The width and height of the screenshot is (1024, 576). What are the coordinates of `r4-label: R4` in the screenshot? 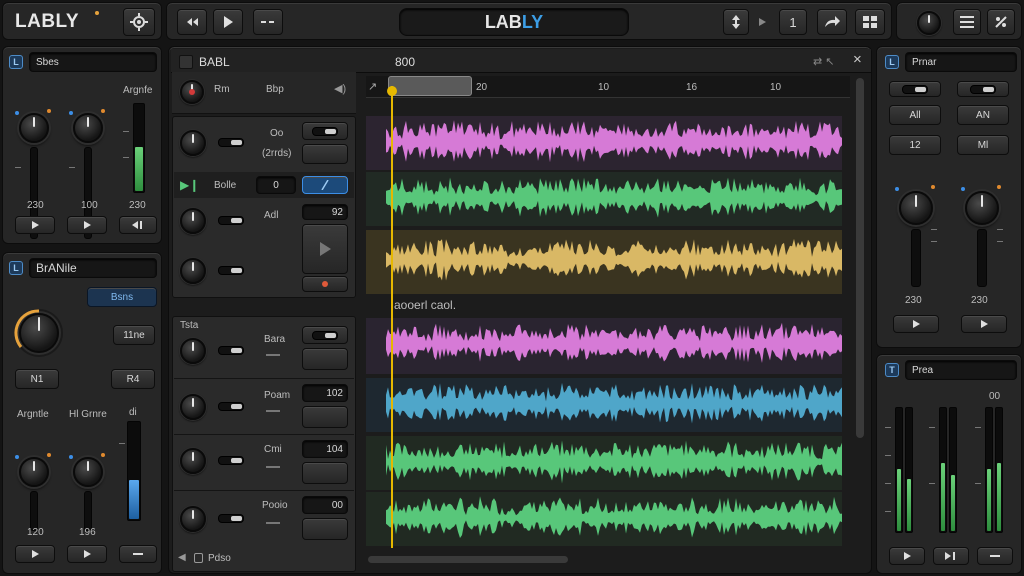 It's located at (133, 379).